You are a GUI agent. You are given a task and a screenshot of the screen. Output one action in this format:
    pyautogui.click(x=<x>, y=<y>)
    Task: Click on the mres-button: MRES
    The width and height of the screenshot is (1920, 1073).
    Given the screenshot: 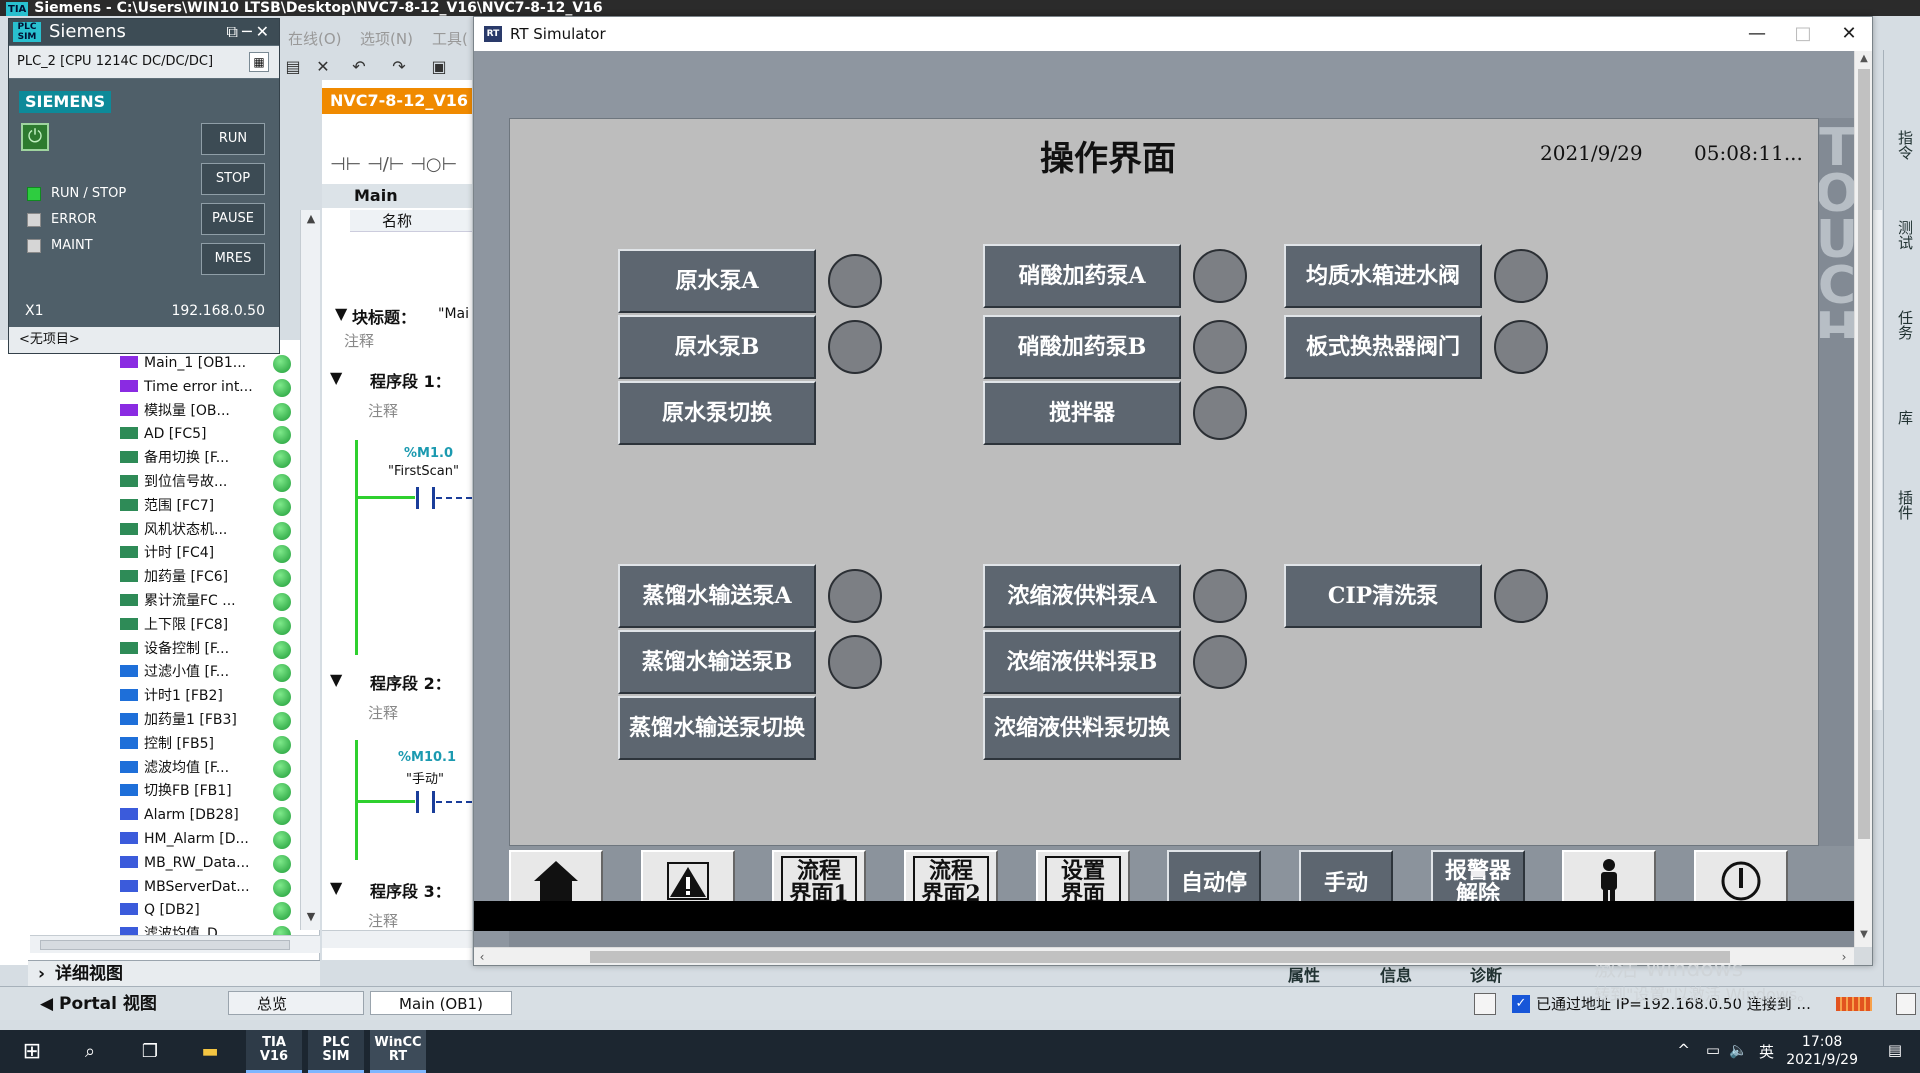 What is the action you would take?
    pyautogui.click(x=233, y=259)
    